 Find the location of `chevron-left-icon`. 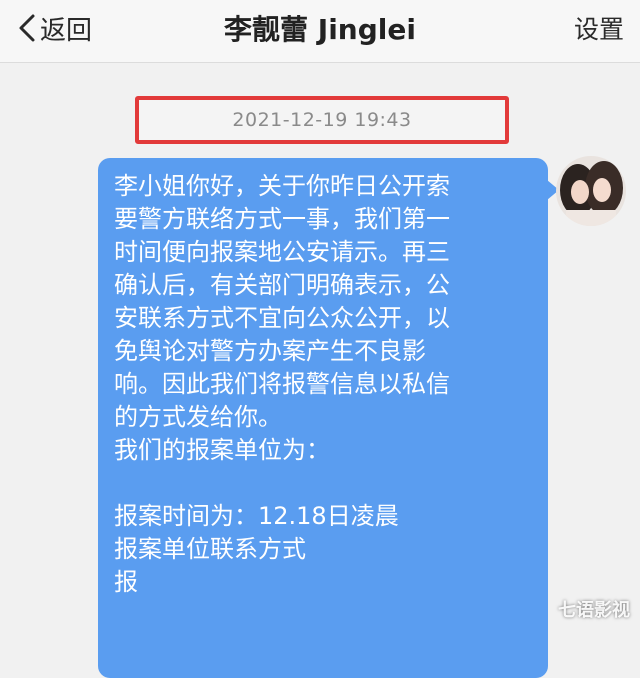

chevron-left-icon is located at coordinates (27, 28).